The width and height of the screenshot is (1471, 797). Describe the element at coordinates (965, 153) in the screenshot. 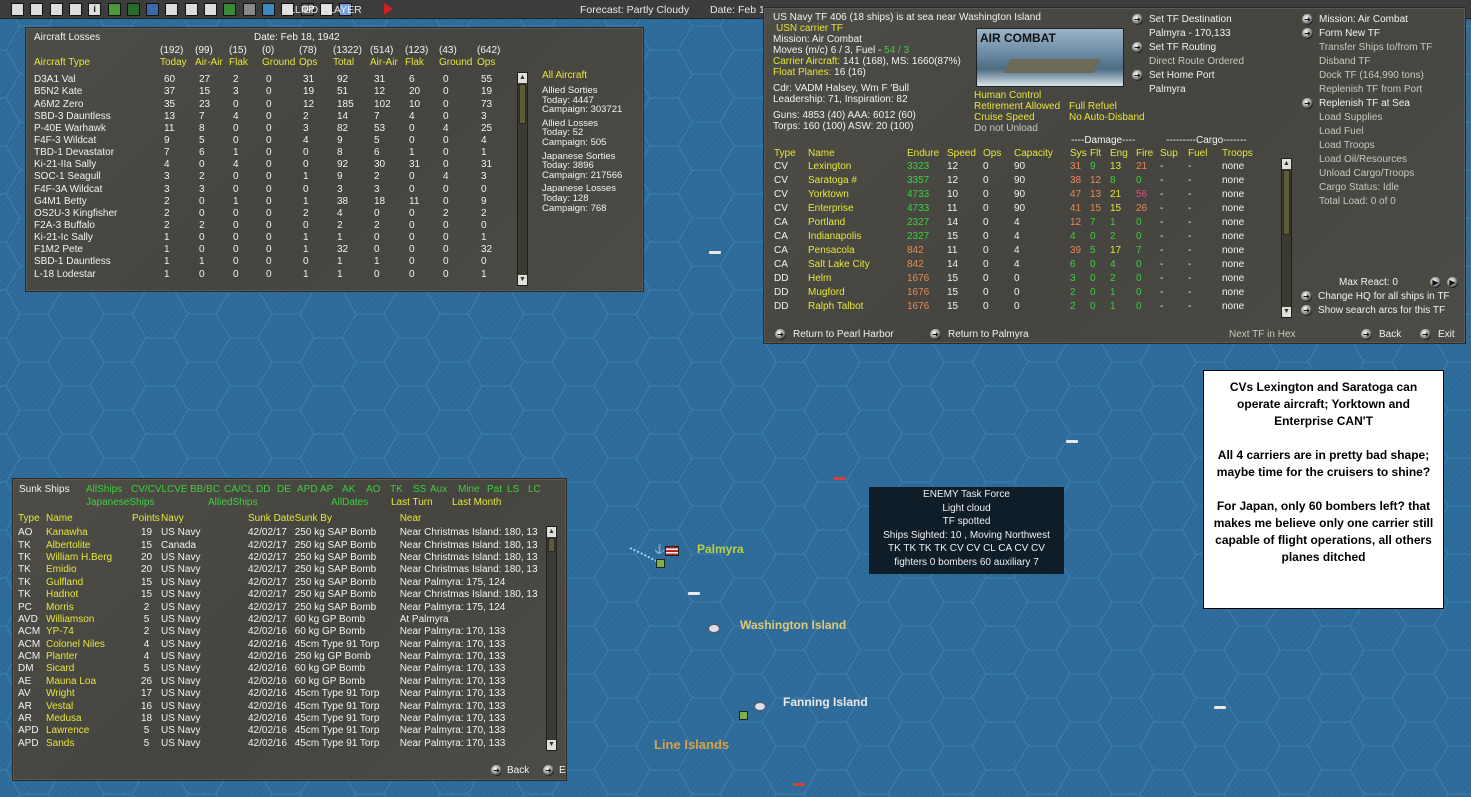

I see `column-header: Speed` at that location.